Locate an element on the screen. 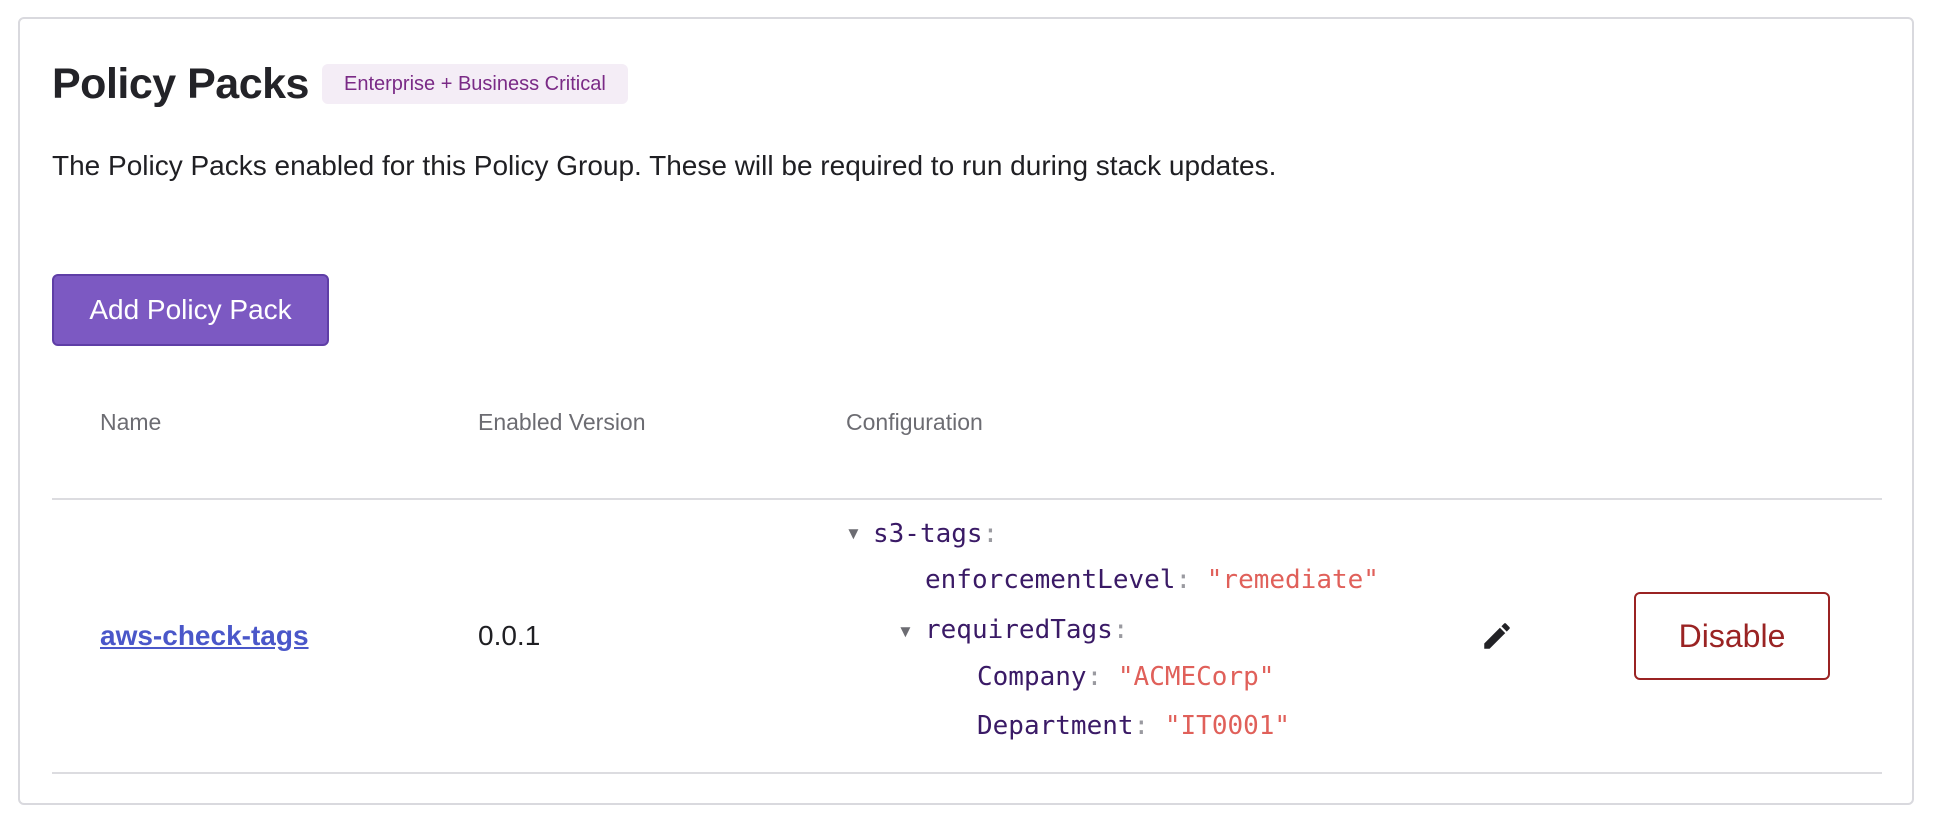 This screenshot has height=822, width=1936. config-enforcement-line: enforcementLevel: "remediate" is located at coordinates (1152, 580).